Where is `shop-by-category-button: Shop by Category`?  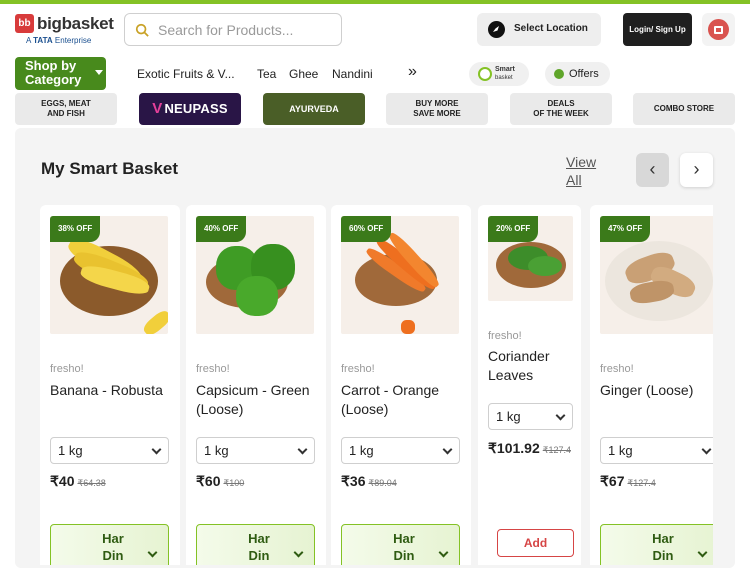
shop-by-category-button: Shop by Category is located at coordinates (60, 73).